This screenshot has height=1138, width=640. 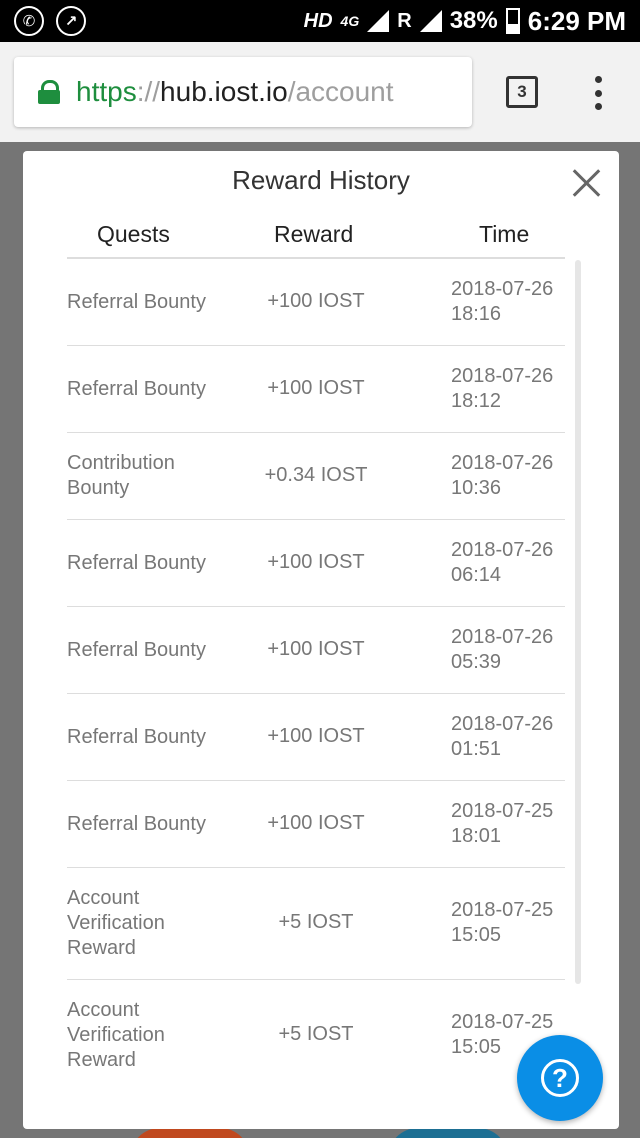 I want to click on battery-percent: 38%, so click(x=473, y=20).